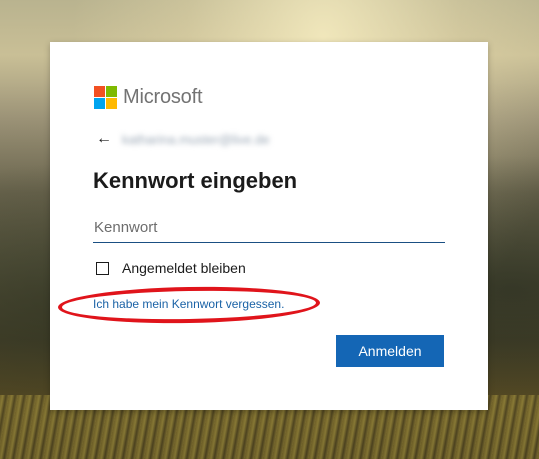 The height and width of the screenshot is (459, 539). I want to click on password-input, so click(269, 227).